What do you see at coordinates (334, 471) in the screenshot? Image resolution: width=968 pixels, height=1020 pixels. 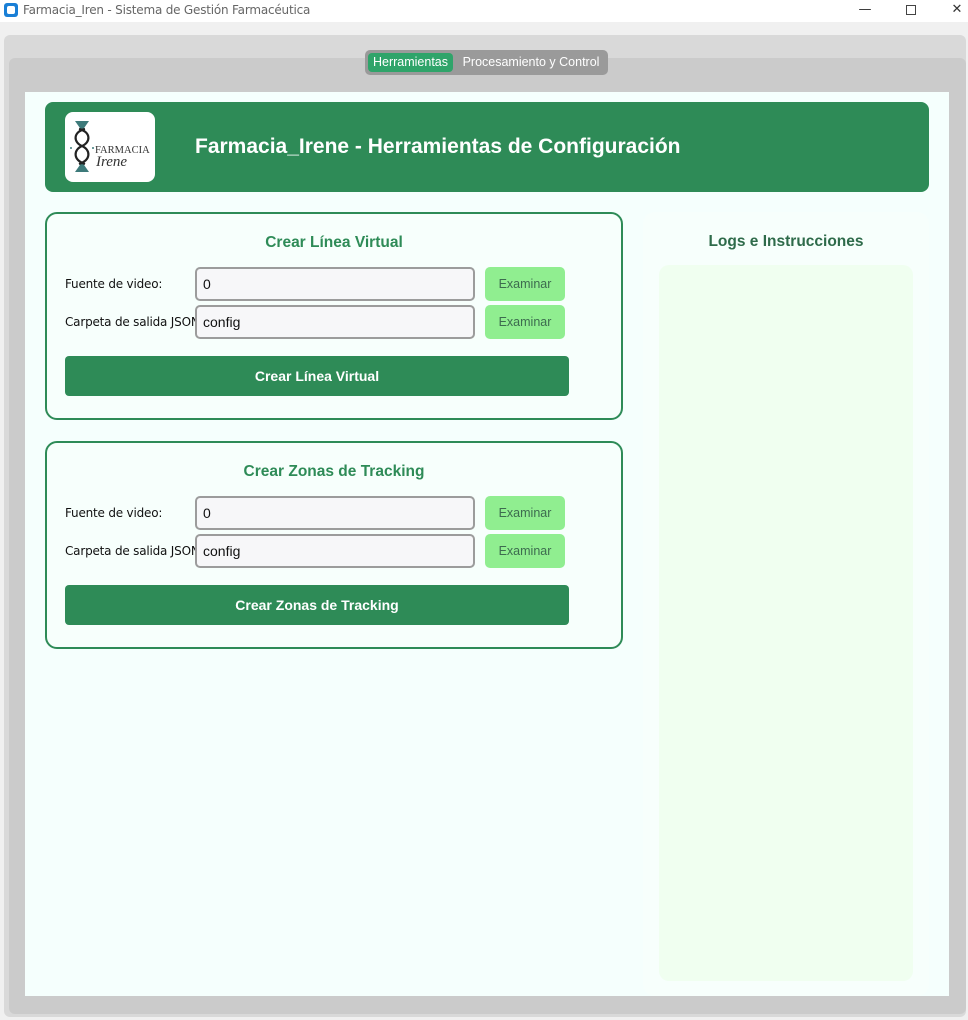 I see `card-title: Crear Zonas de Tracking` at bounding box center [334, 471].